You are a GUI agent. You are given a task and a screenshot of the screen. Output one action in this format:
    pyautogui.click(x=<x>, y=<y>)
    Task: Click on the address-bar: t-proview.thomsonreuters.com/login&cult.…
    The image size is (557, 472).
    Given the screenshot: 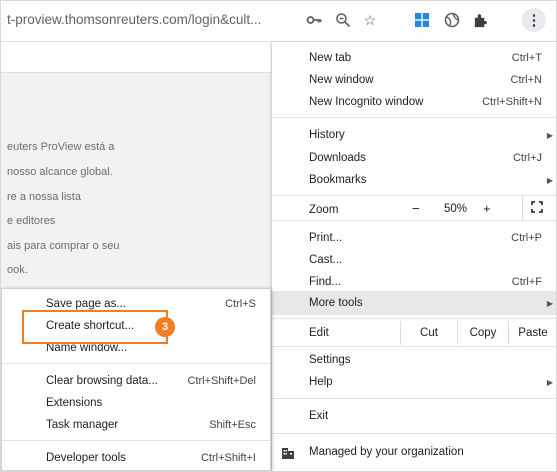 What is the action you would take?
    pyautogui.click(x=134, y=19)
    